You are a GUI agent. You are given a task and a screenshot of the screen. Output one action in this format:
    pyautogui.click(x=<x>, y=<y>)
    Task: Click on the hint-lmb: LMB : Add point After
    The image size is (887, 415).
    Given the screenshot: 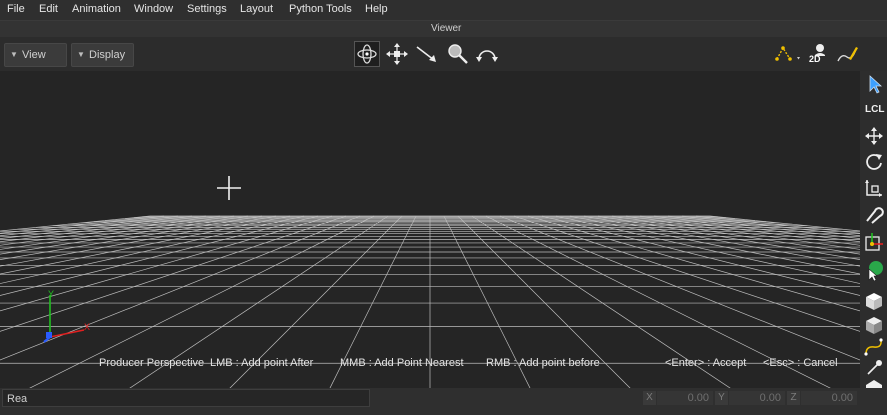 What is the action you would take?
    pyautogui.click(x=262, y=363)
    